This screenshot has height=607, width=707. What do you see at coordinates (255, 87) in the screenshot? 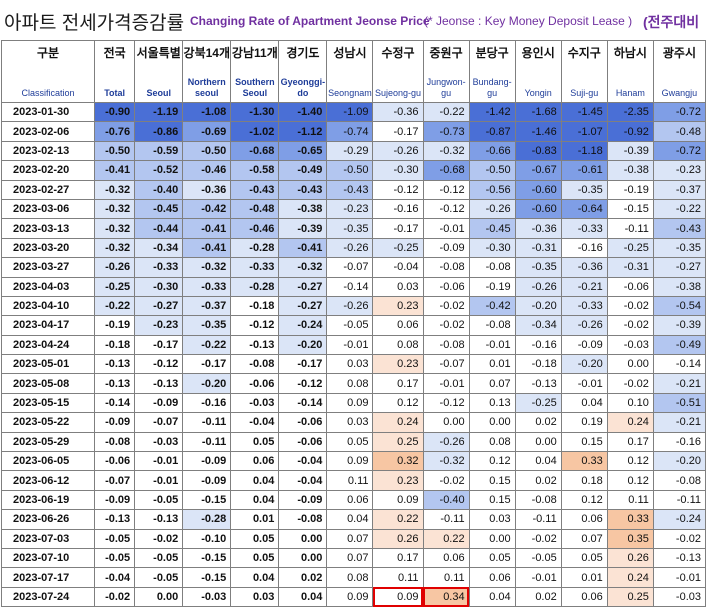
I see `column-header-en: Southern Seoul` at bounding box center [255, 87].